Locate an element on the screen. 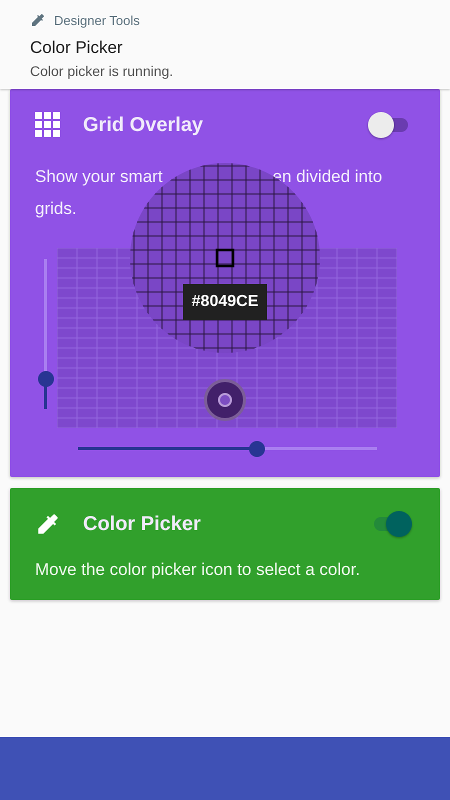 This screenshot has height=800, width=450. description-text: Show your smart is located at coordinates (99, 177).